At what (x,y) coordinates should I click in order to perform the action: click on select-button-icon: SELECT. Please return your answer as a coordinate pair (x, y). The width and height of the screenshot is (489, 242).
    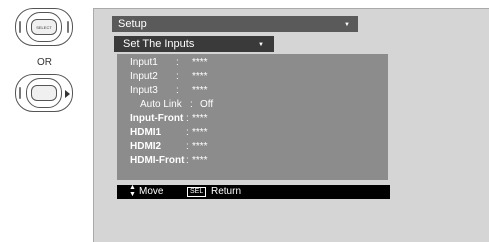
    Looking at the image, I should click on (44, 27).